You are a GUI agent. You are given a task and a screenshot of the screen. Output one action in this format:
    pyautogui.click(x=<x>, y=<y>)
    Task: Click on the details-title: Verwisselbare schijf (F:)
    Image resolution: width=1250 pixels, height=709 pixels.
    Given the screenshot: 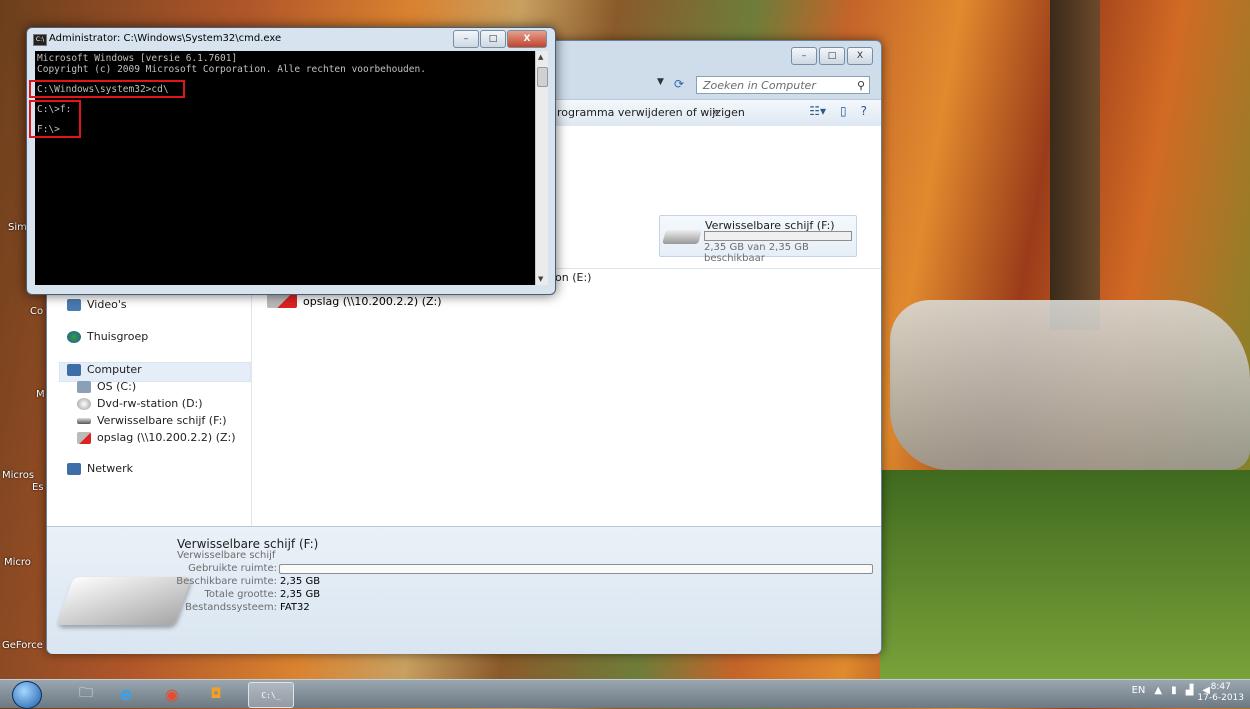 What is the action you would take?
    pyautogui.click(x=248, y=544)
    